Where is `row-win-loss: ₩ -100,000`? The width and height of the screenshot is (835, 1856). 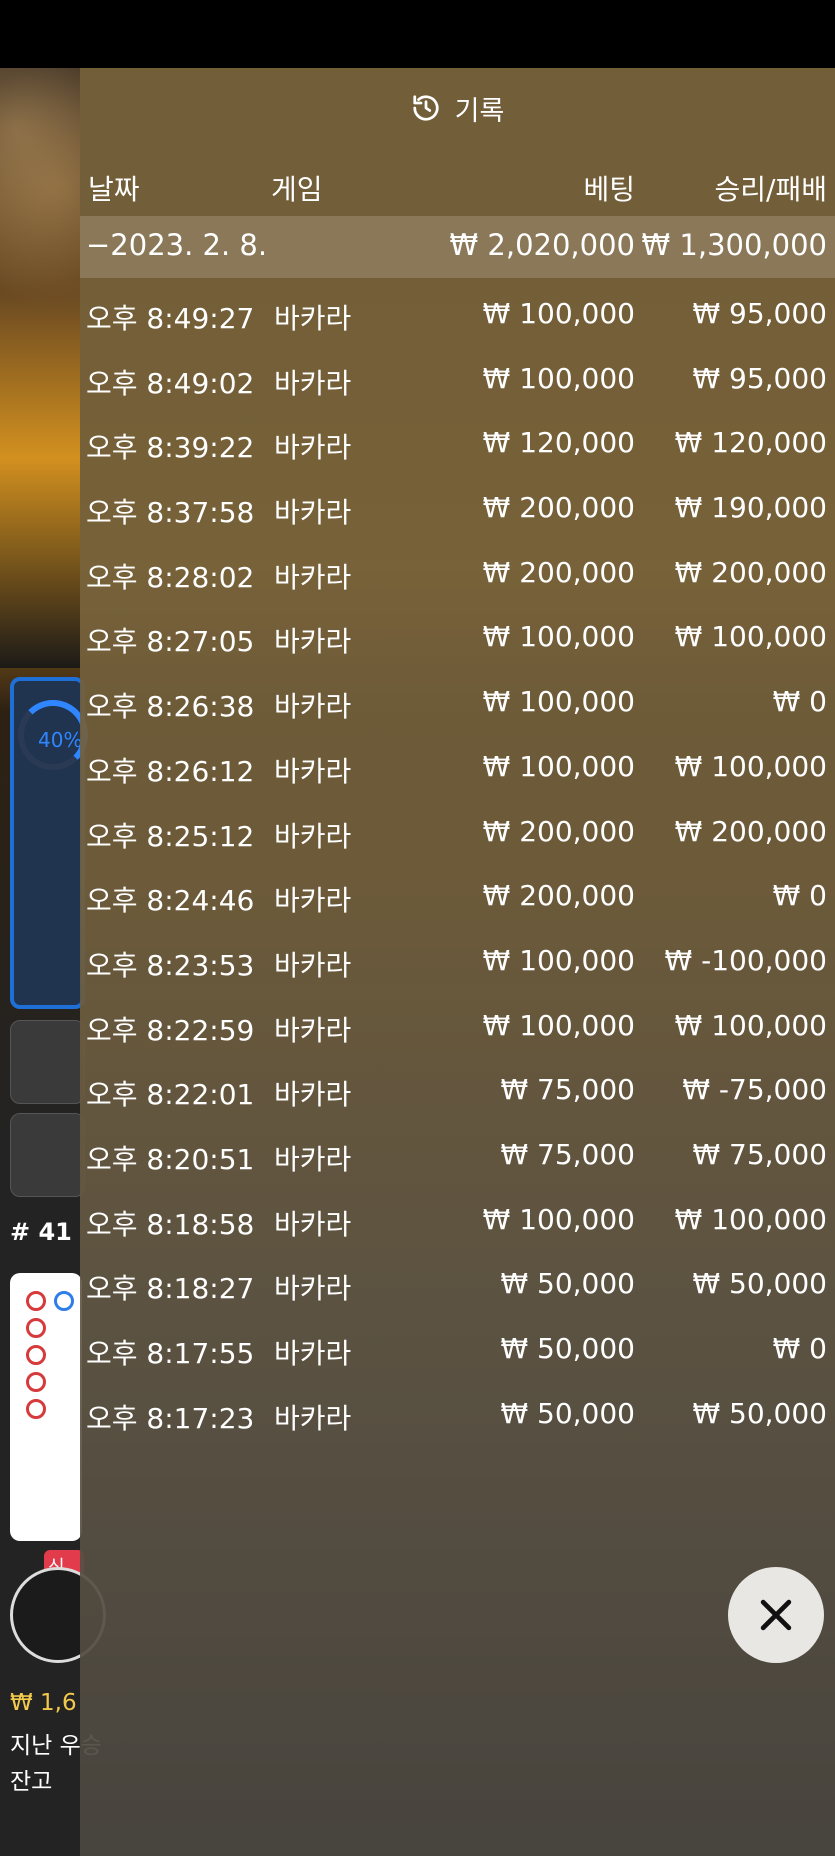 row-win-loss: ₩ -100,000 is located at coordinates (745, 960).